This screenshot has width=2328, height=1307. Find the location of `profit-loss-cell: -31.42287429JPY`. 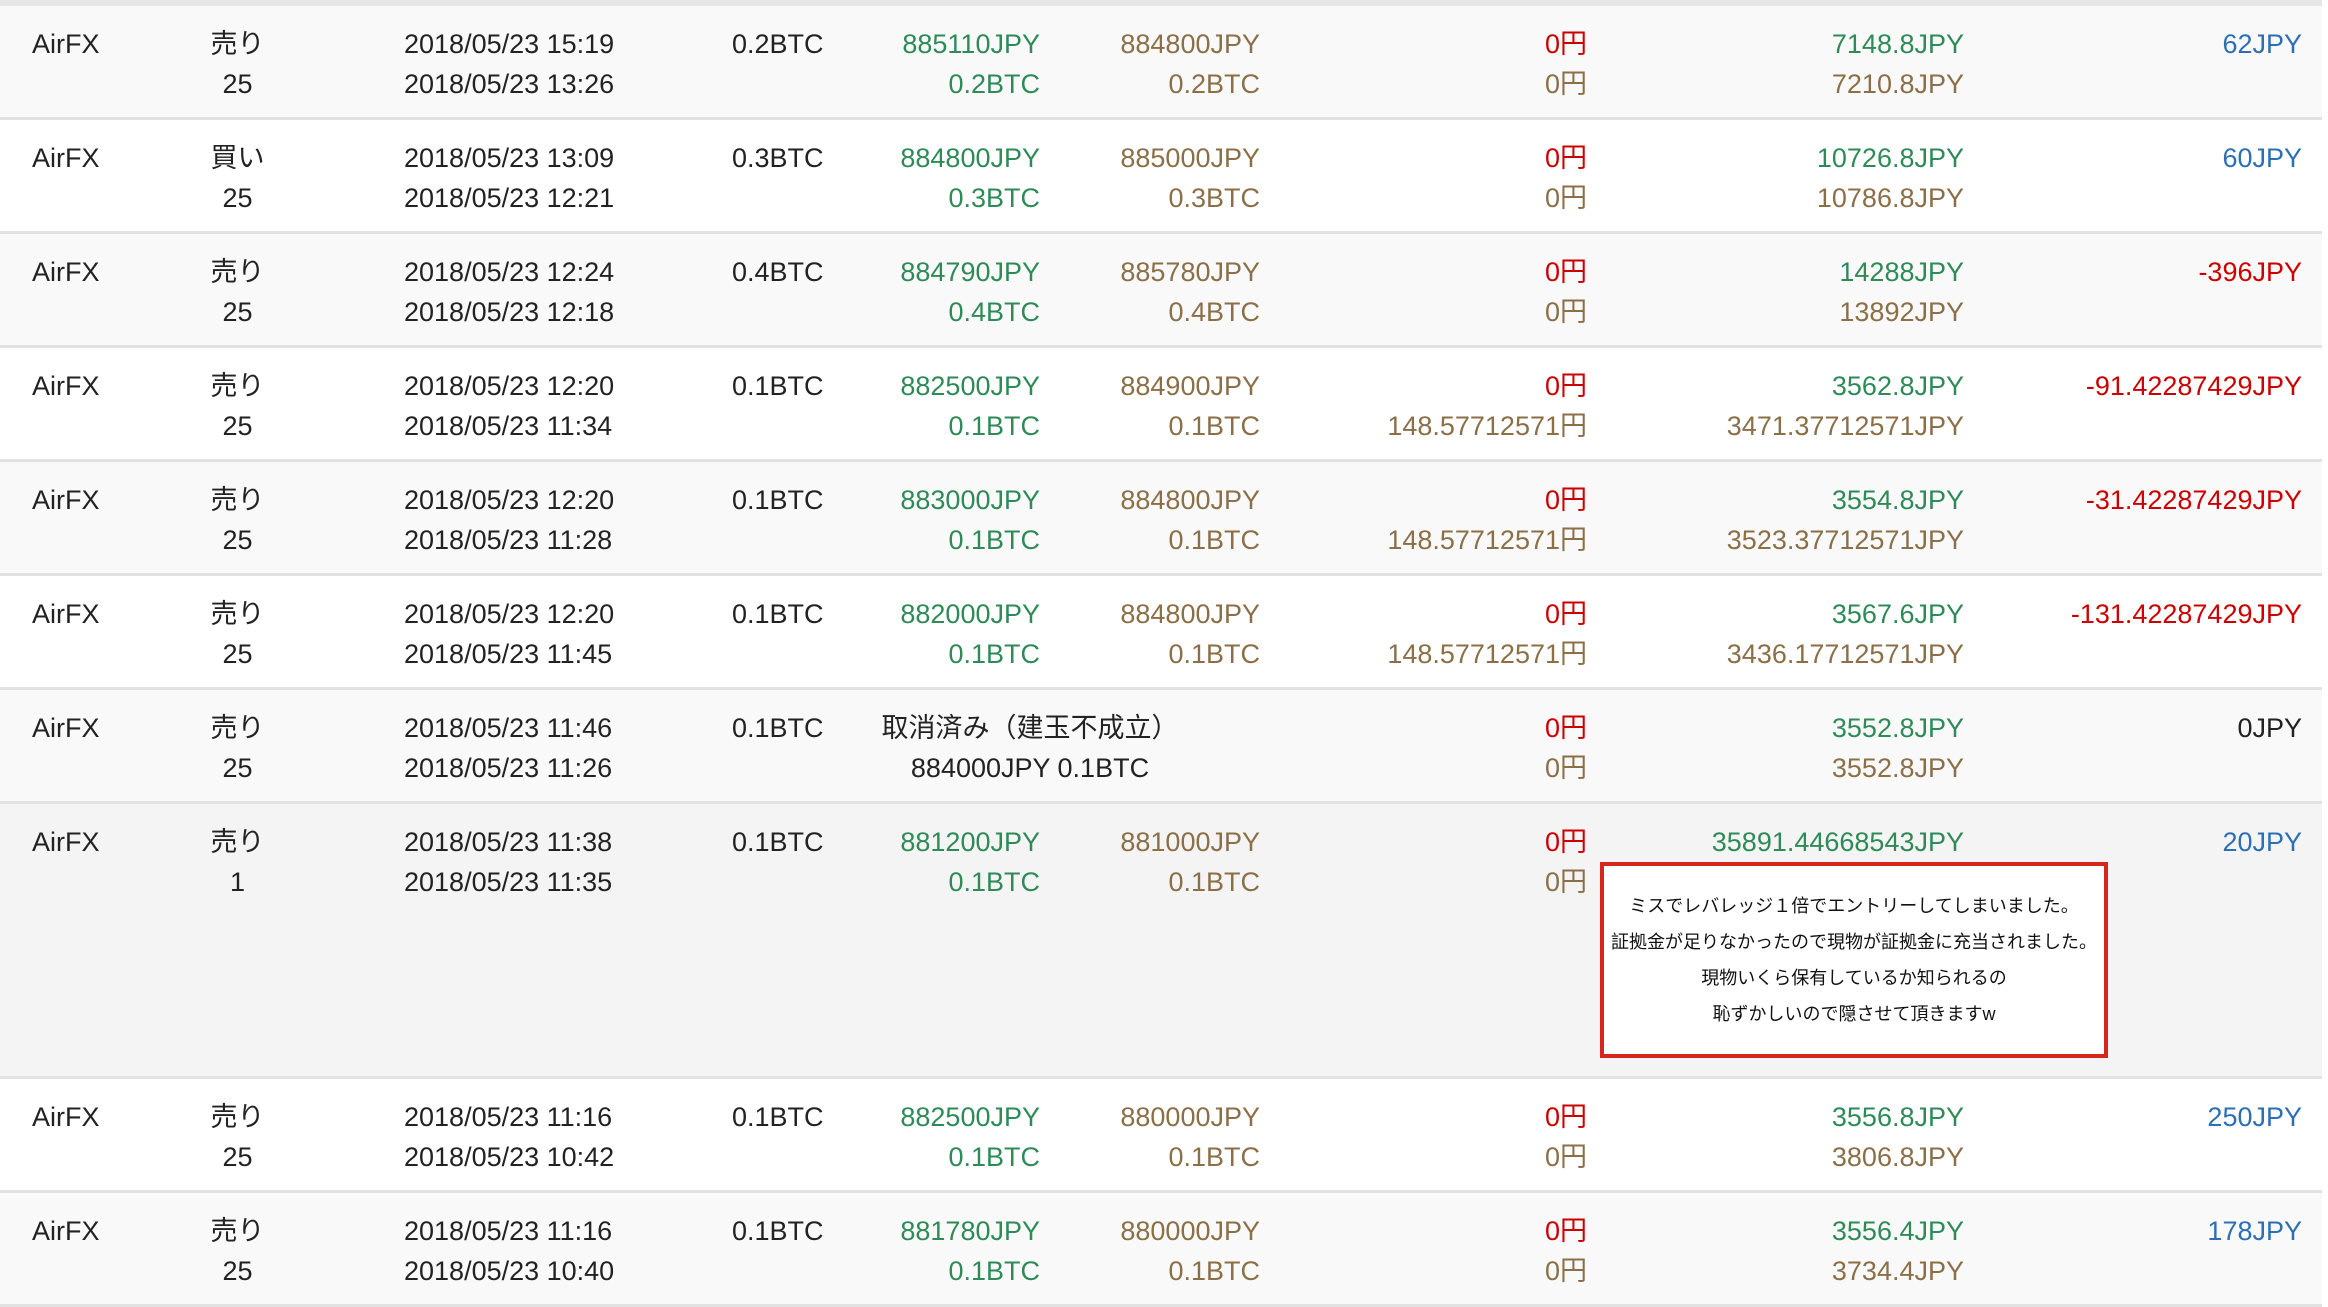

profit-loss-cell: -31.42287429JPY is located at coordinates (2193, 500).